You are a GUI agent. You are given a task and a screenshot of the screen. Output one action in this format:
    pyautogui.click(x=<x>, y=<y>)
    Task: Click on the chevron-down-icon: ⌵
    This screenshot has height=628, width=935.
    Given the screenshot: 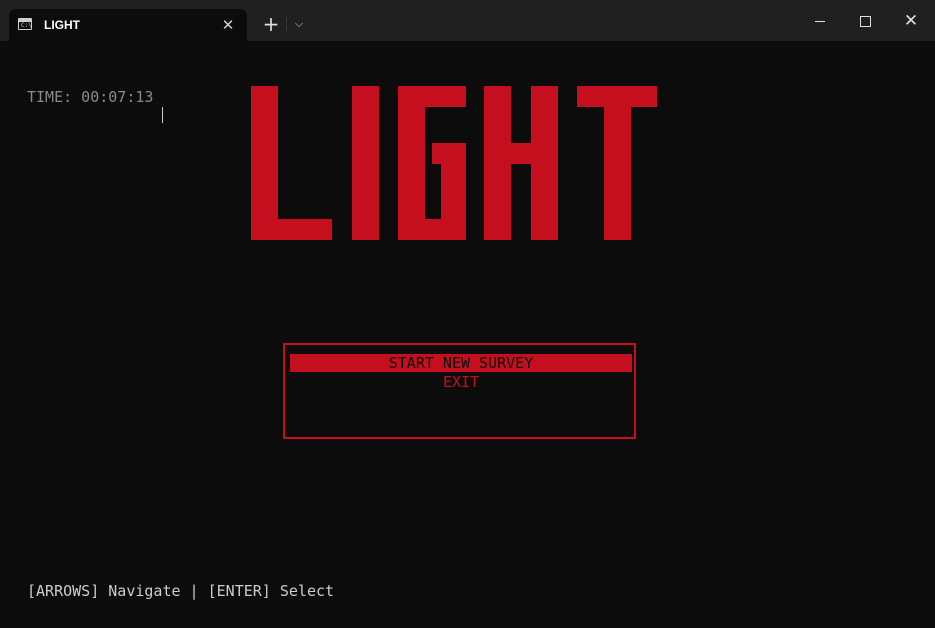 What is the action you would take?
    pyautogui.click(x=299, y=24)
    